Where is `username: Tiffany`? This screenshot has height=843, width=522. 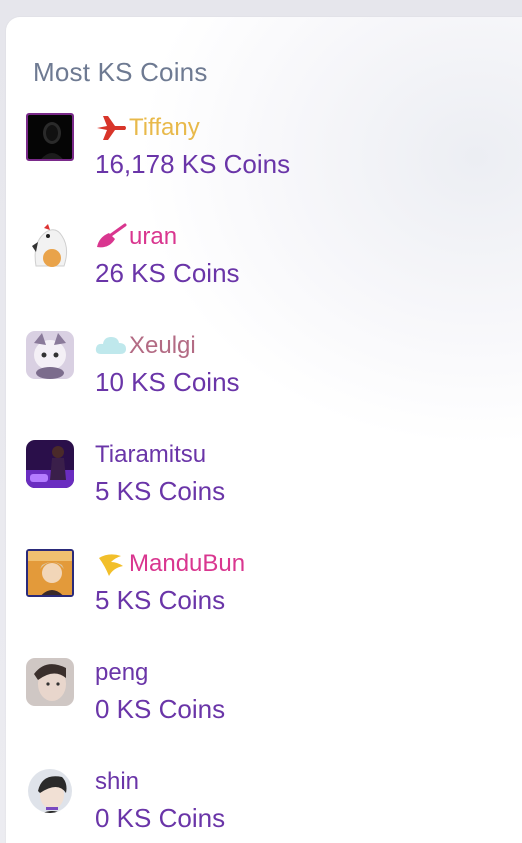 username: Tiffany is located at coordinates (147, 128).